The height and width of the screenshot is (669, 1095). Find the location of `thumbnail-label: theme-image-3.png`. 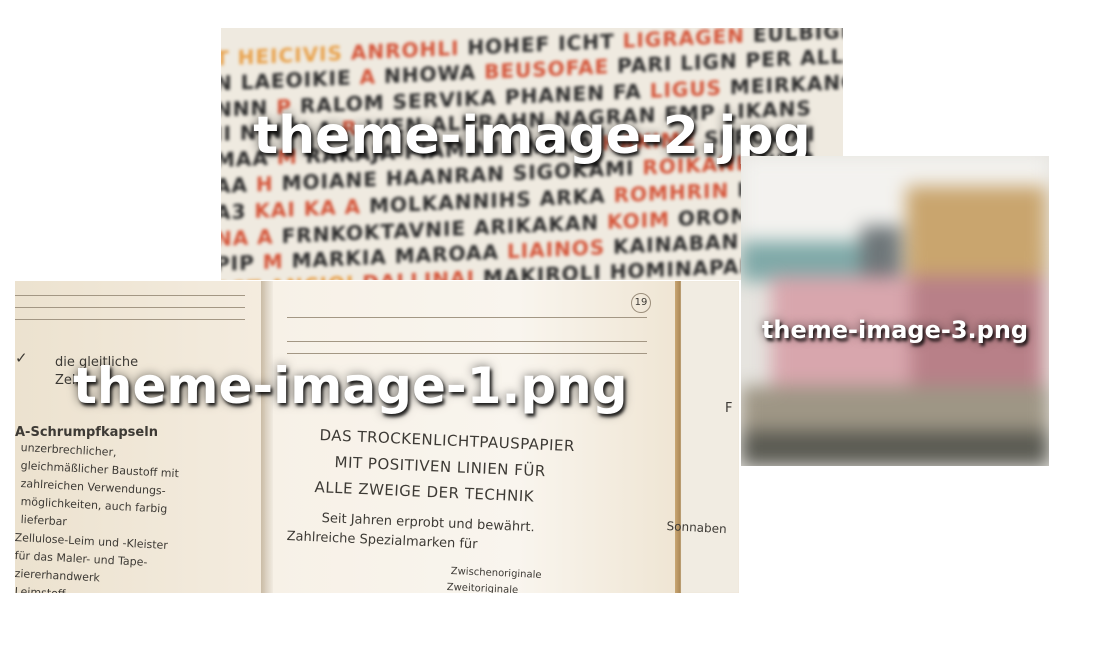

thumbnail-label: theme-image-3.png is located at coordinates (895, 330).